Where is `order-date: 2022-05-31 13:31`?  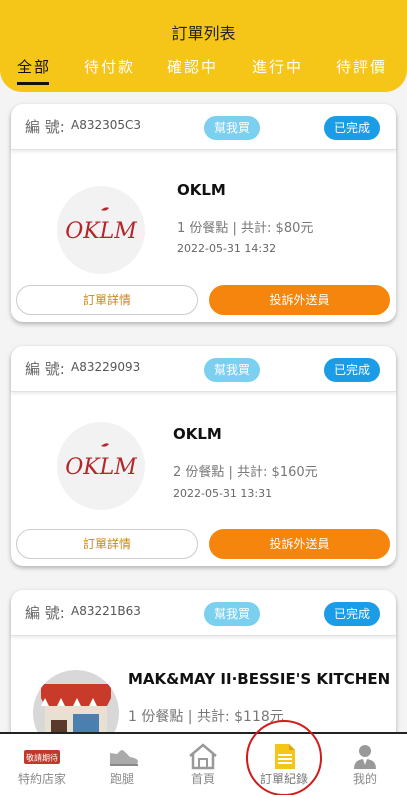 order-date: 2022-05-31 13:31 is located at coordinates (223, 493).